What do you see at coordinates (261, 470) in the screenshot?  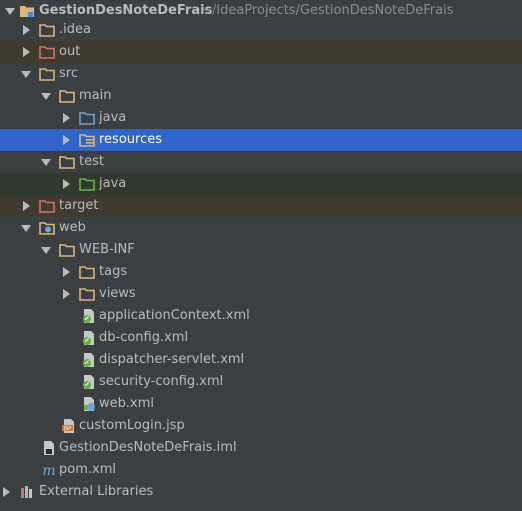 I see `tree-row-pom: m pom.xml` at bounding box center [261, 470].